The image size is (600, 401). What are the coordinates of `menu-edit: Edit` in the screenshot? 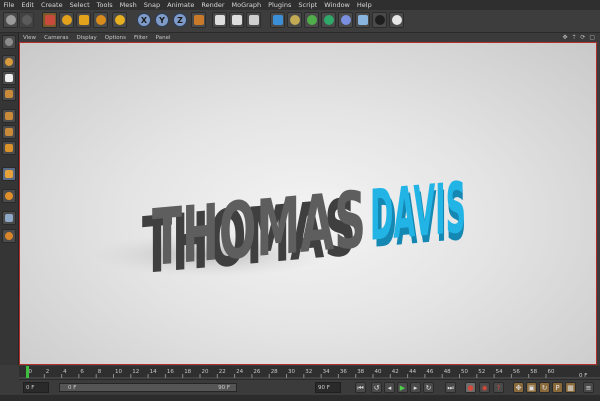 It's located at (28, 5).